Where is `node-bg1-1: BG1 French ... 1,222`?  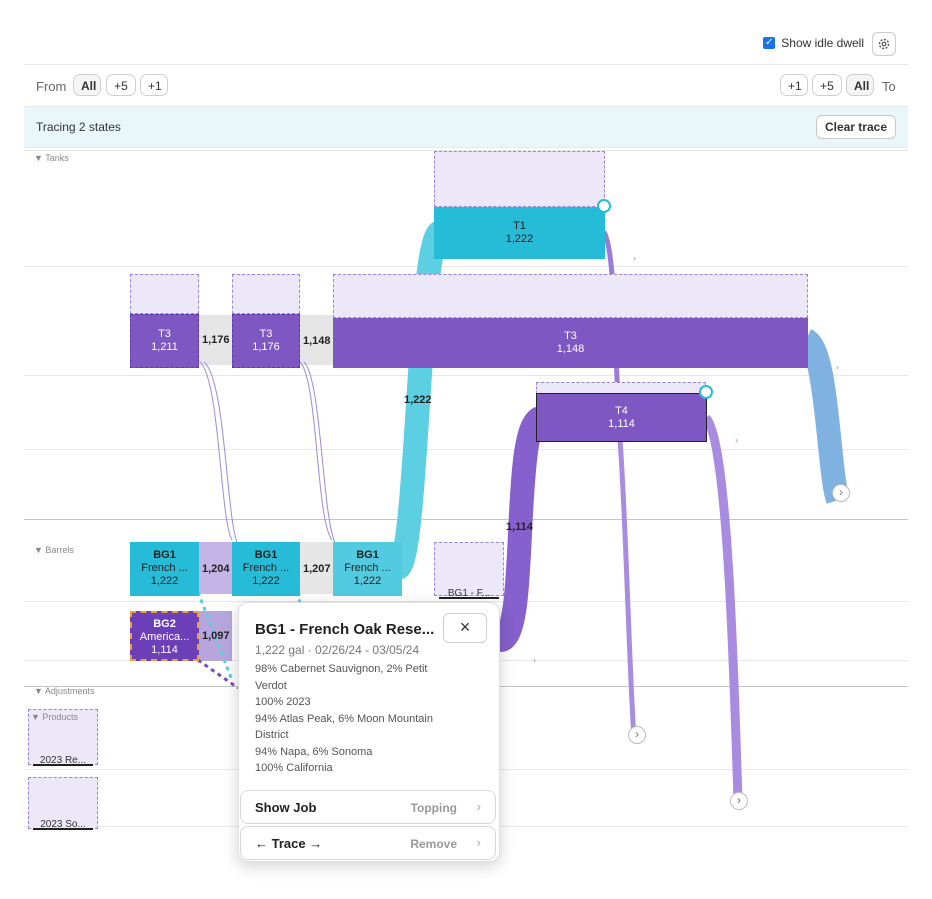 node-bg1-1: BG1 French ... 1,222 is located at coordinates (164, 569).